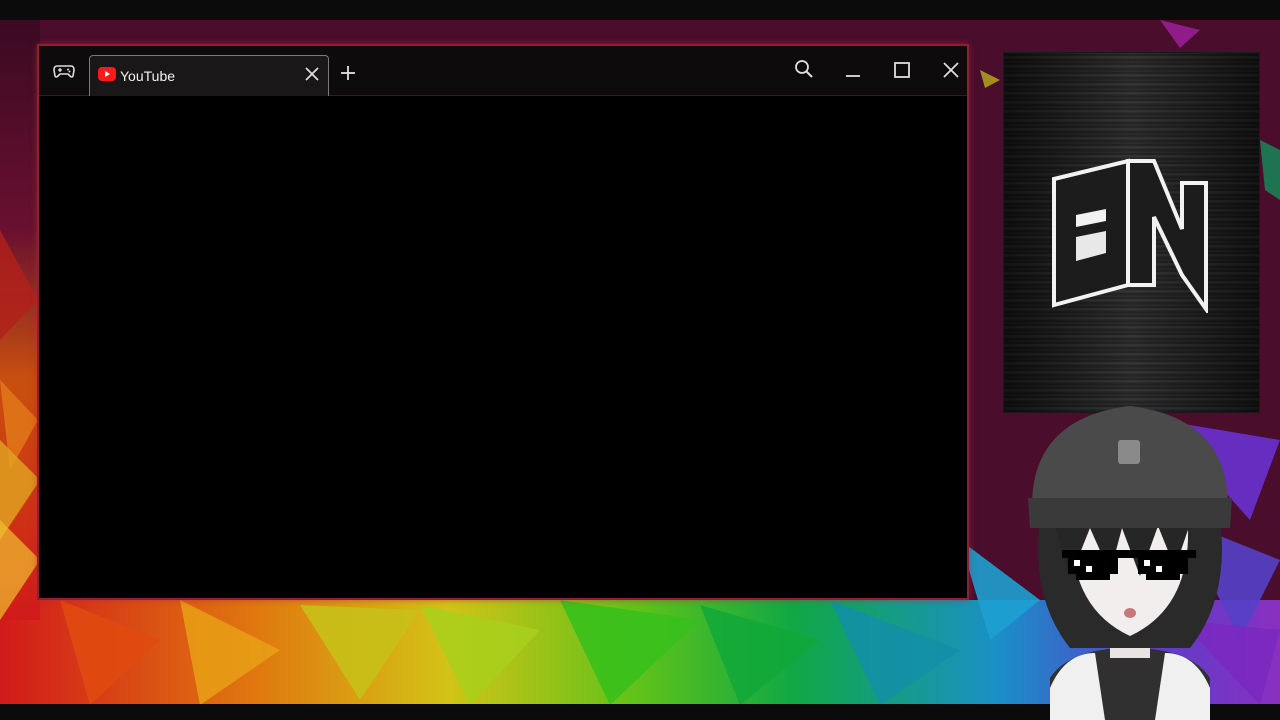  I want to click on close-tab-icon, so click(312, 74).